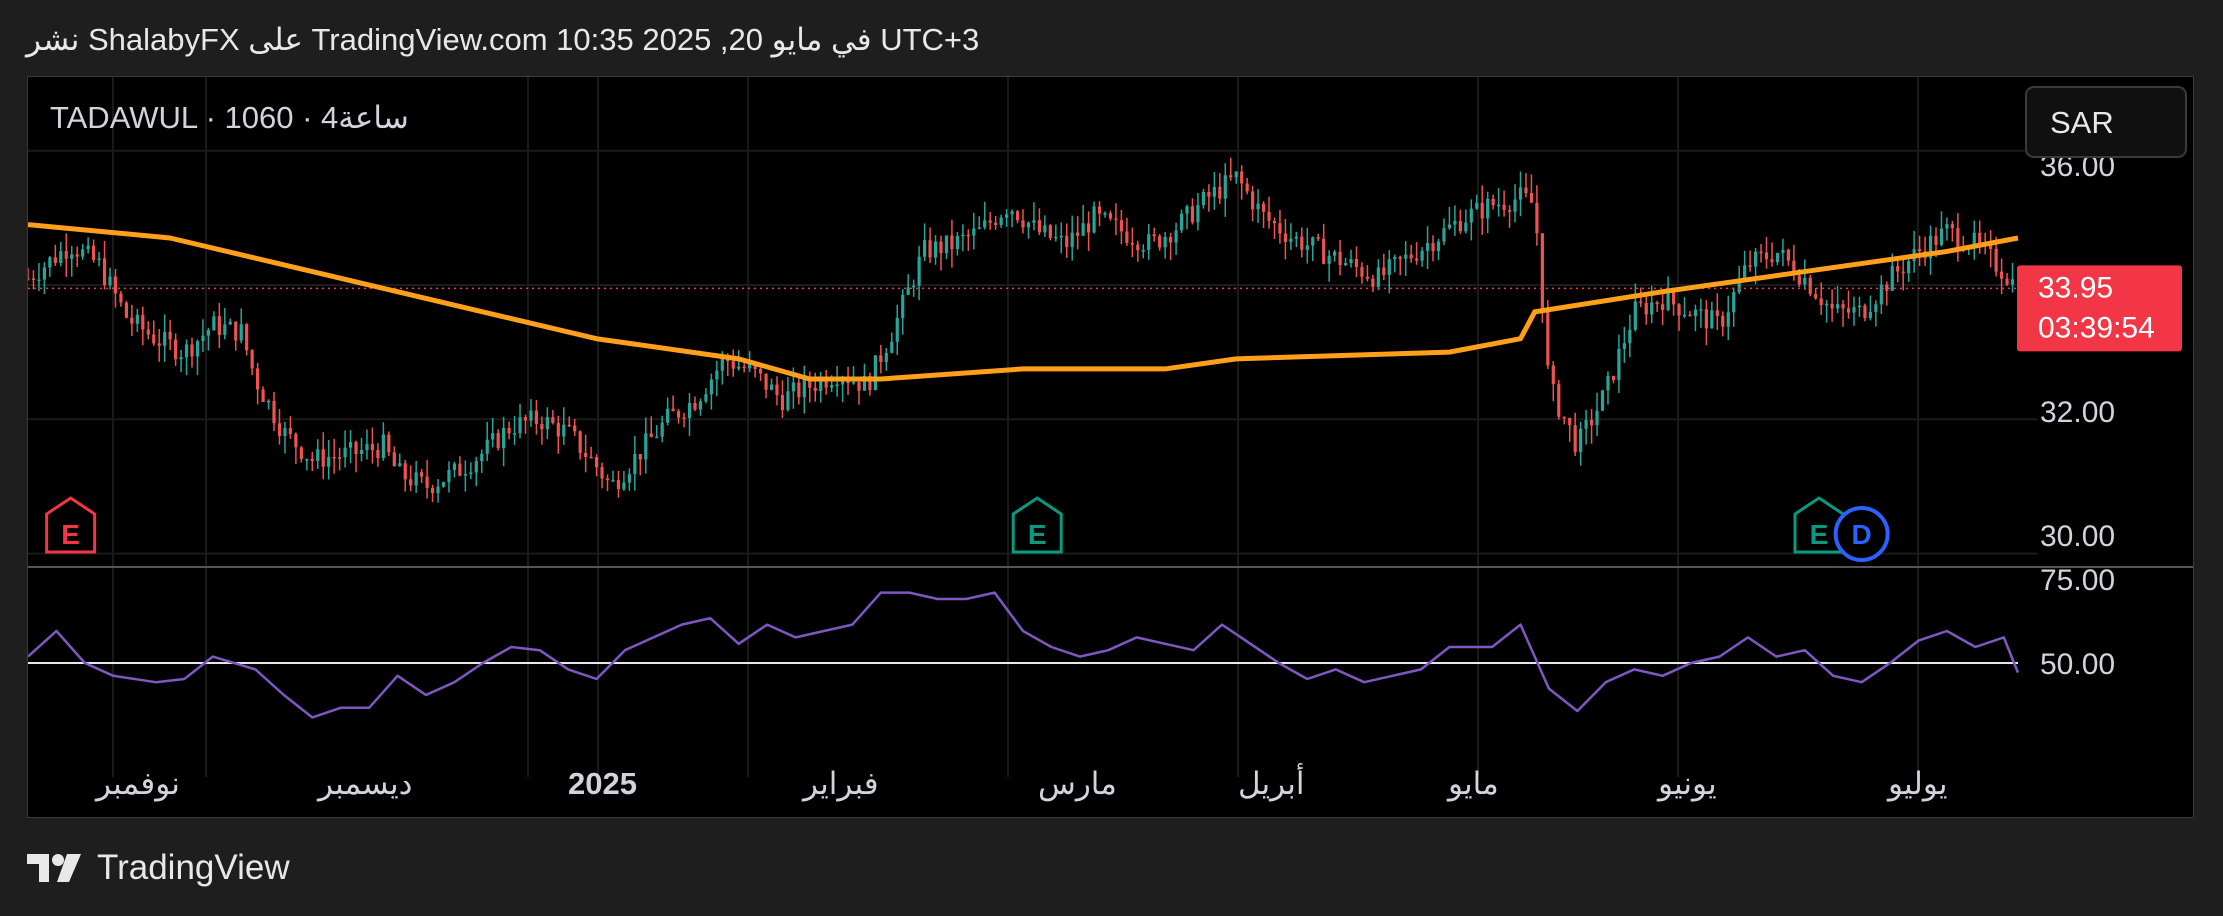 Image resolution: width=2223 pixels, height=916 pixels. I want to click on time-tick-label: فبراير, so click(840, 784).